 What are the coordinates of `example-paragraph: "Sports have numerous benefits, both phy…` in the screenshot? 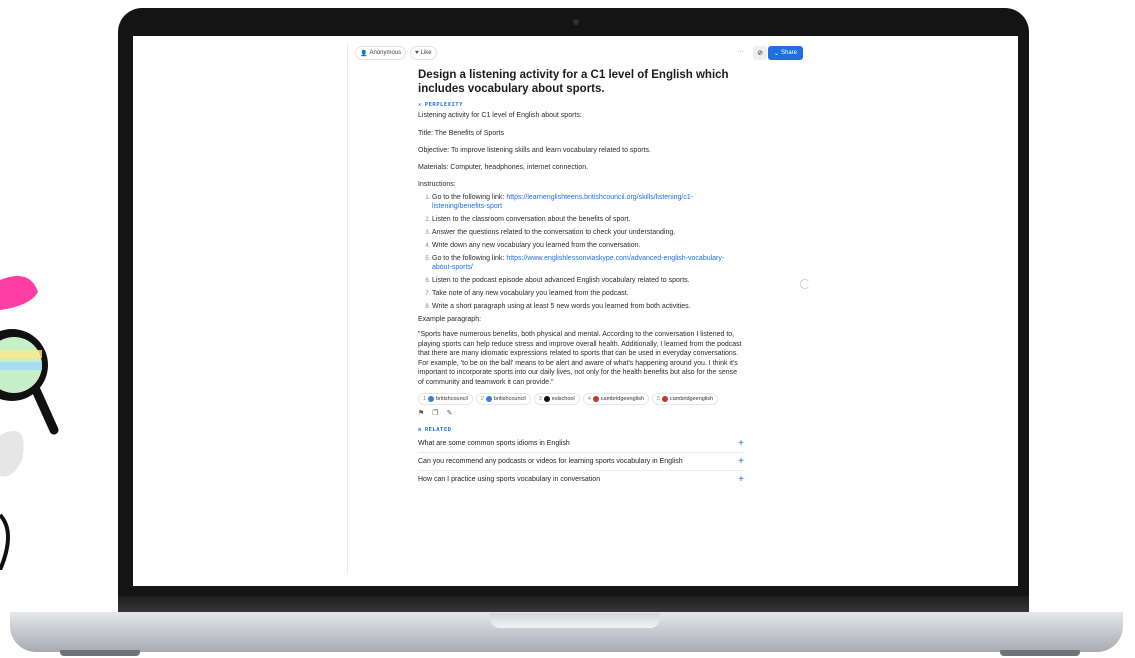 It's located at (580, 358).